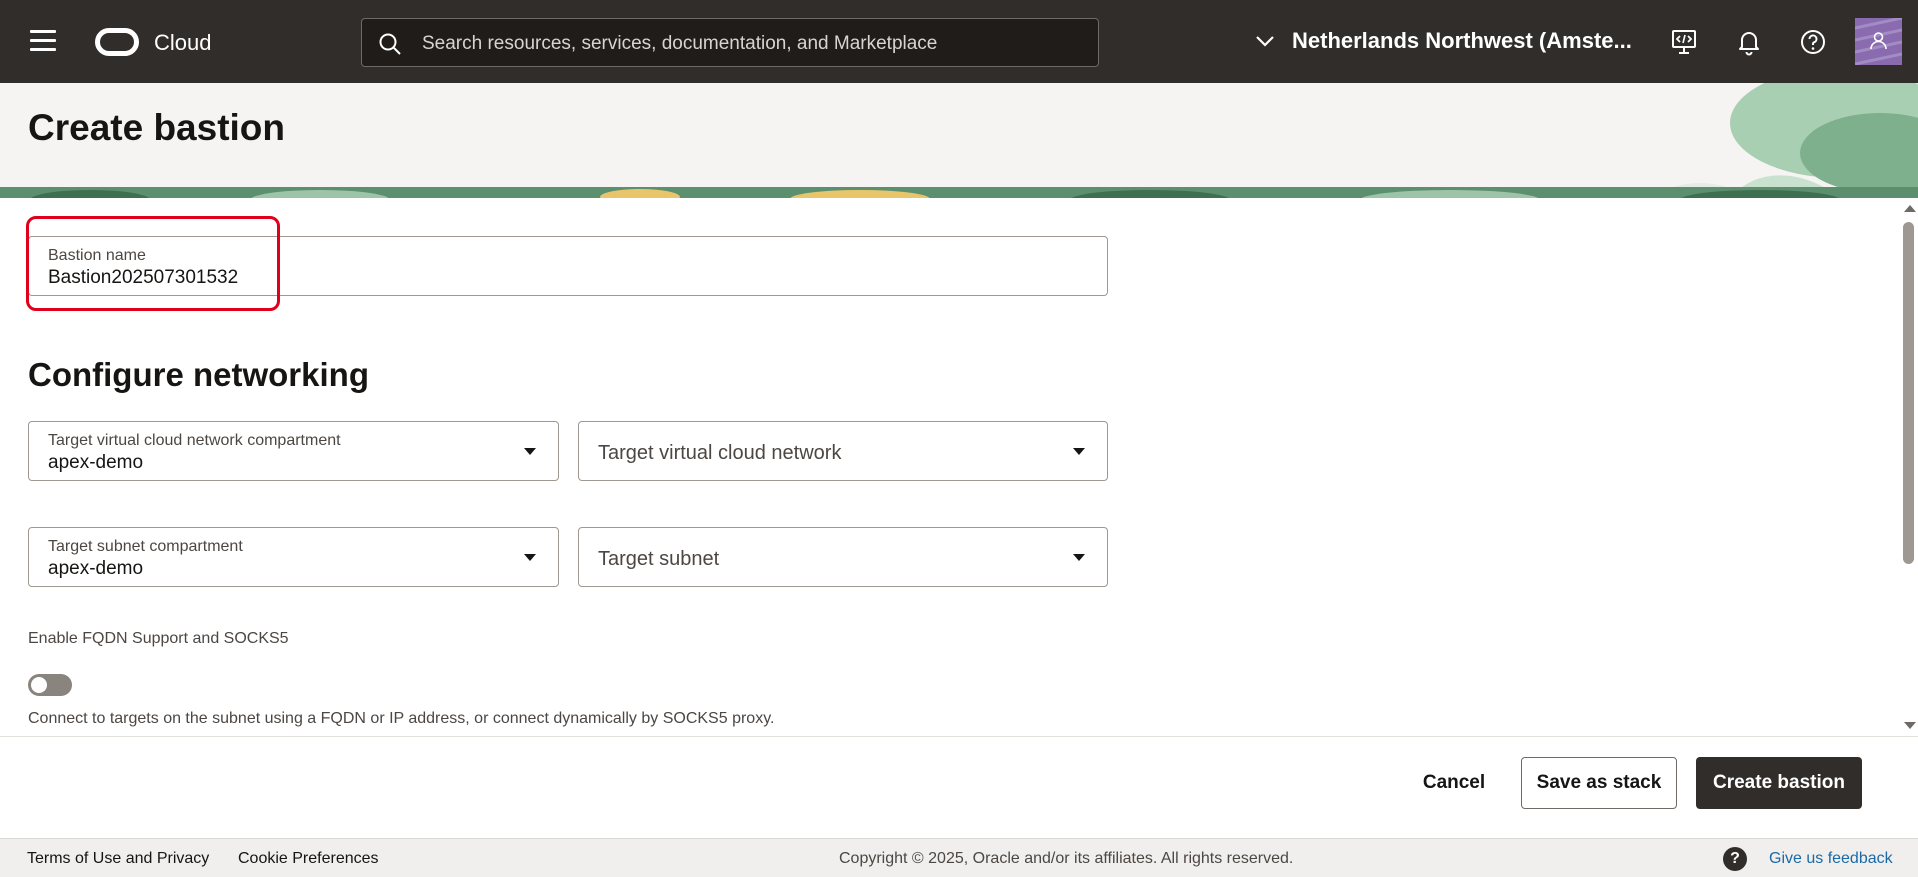  What do you see at coordinates (293, 557) in the screenshot?
I see `subnet-compartment-select: Target subnet compartment apex-demo` at bounding box center [293, 557].